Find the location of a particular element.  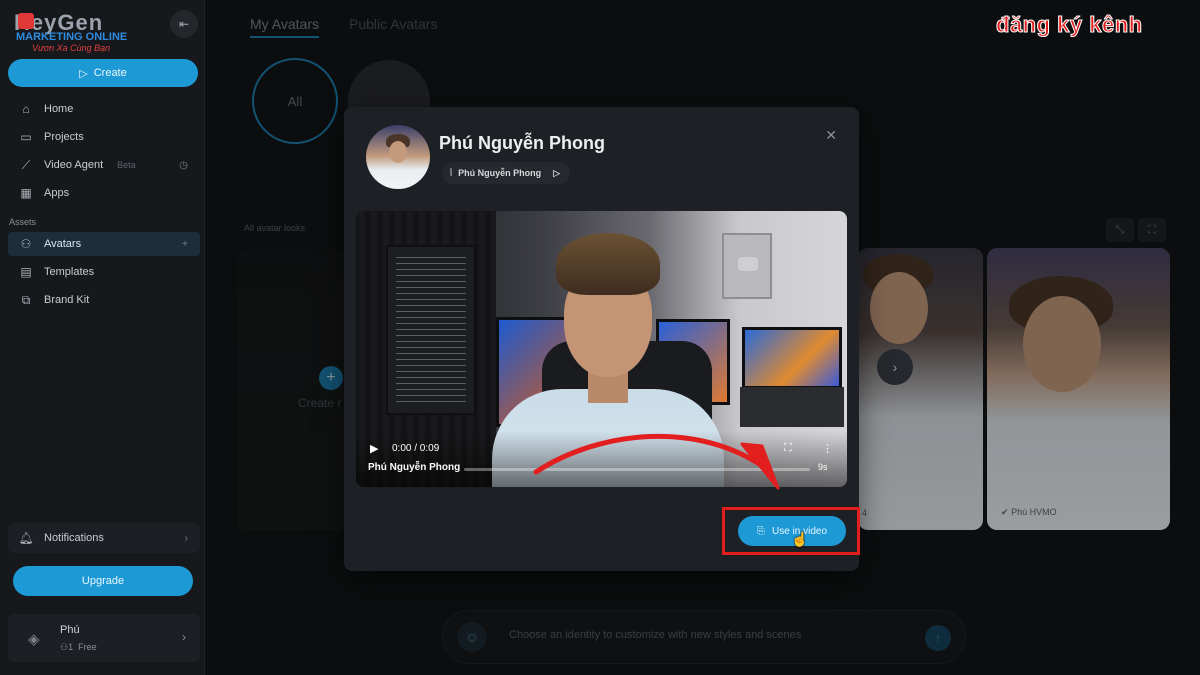

nav-item-label: Apps is located at coordinates (57, 193).